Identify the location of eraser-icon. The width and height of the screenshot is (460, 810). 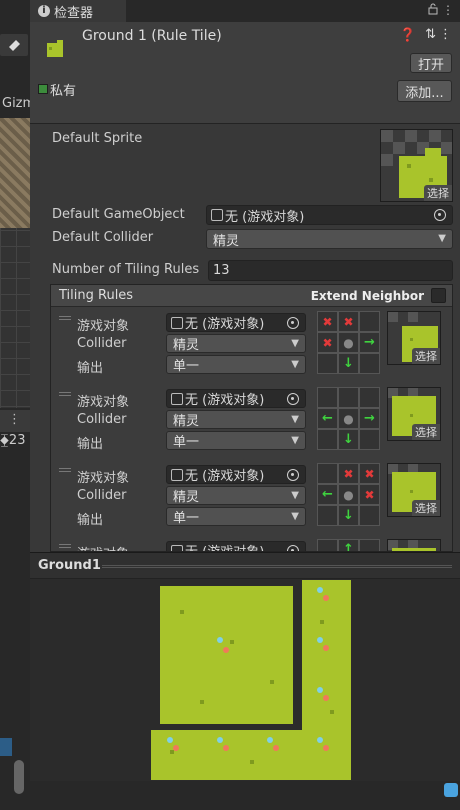
(14, 45).